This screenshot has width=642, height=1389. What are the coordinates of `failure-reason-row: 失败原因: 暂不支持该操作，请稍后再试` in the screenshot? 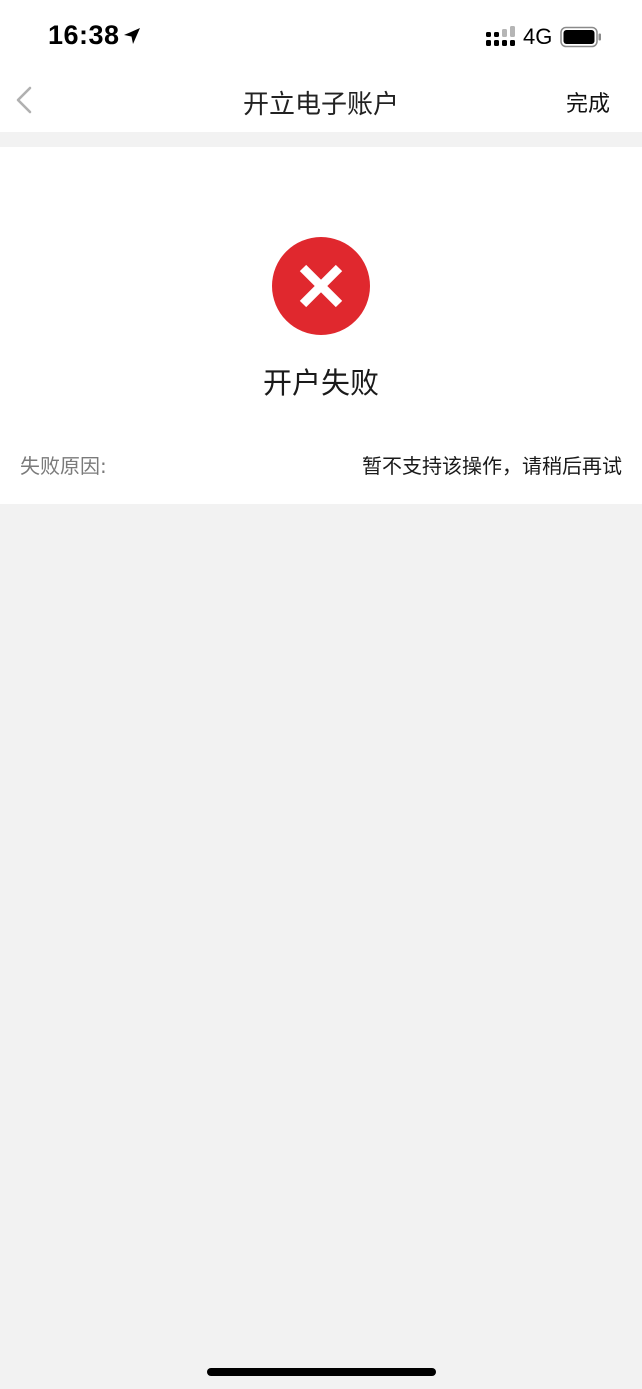 It's located at (321, 465).